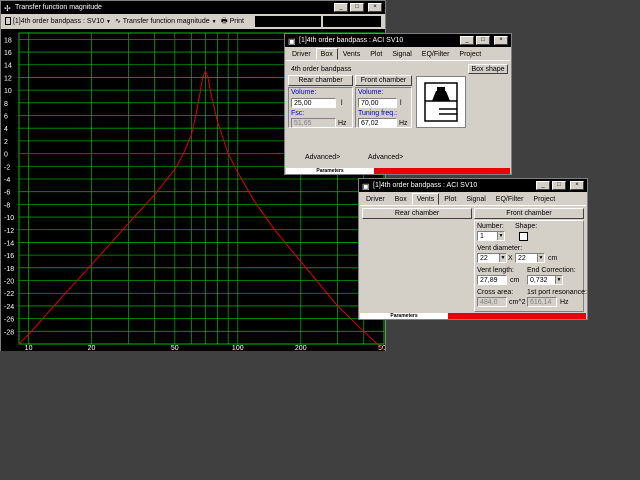  Describe the element at coordinates (9, 243) in the screenshot. I see `y-tick-label: -14` at that location.